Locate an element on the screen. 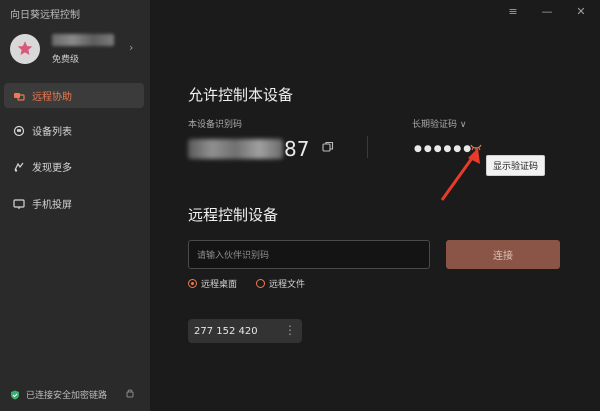 The width and height of the screenshot is (600, 411). chevron-right-icon: › is located at coordinates (131, 47).